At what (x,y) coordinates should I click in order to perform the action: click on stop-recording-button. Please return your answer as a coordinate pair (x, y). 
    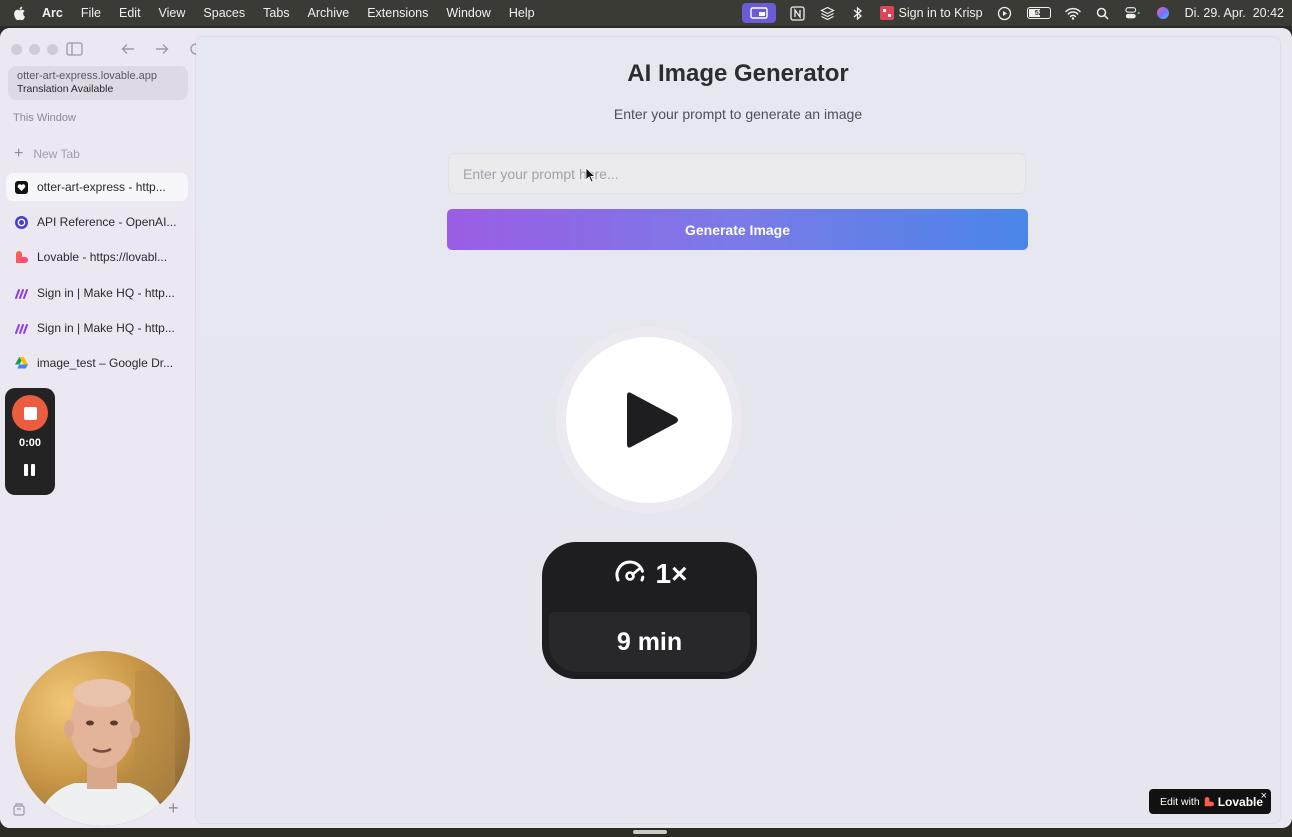
    Looking at the image, I should click on (30, 413).